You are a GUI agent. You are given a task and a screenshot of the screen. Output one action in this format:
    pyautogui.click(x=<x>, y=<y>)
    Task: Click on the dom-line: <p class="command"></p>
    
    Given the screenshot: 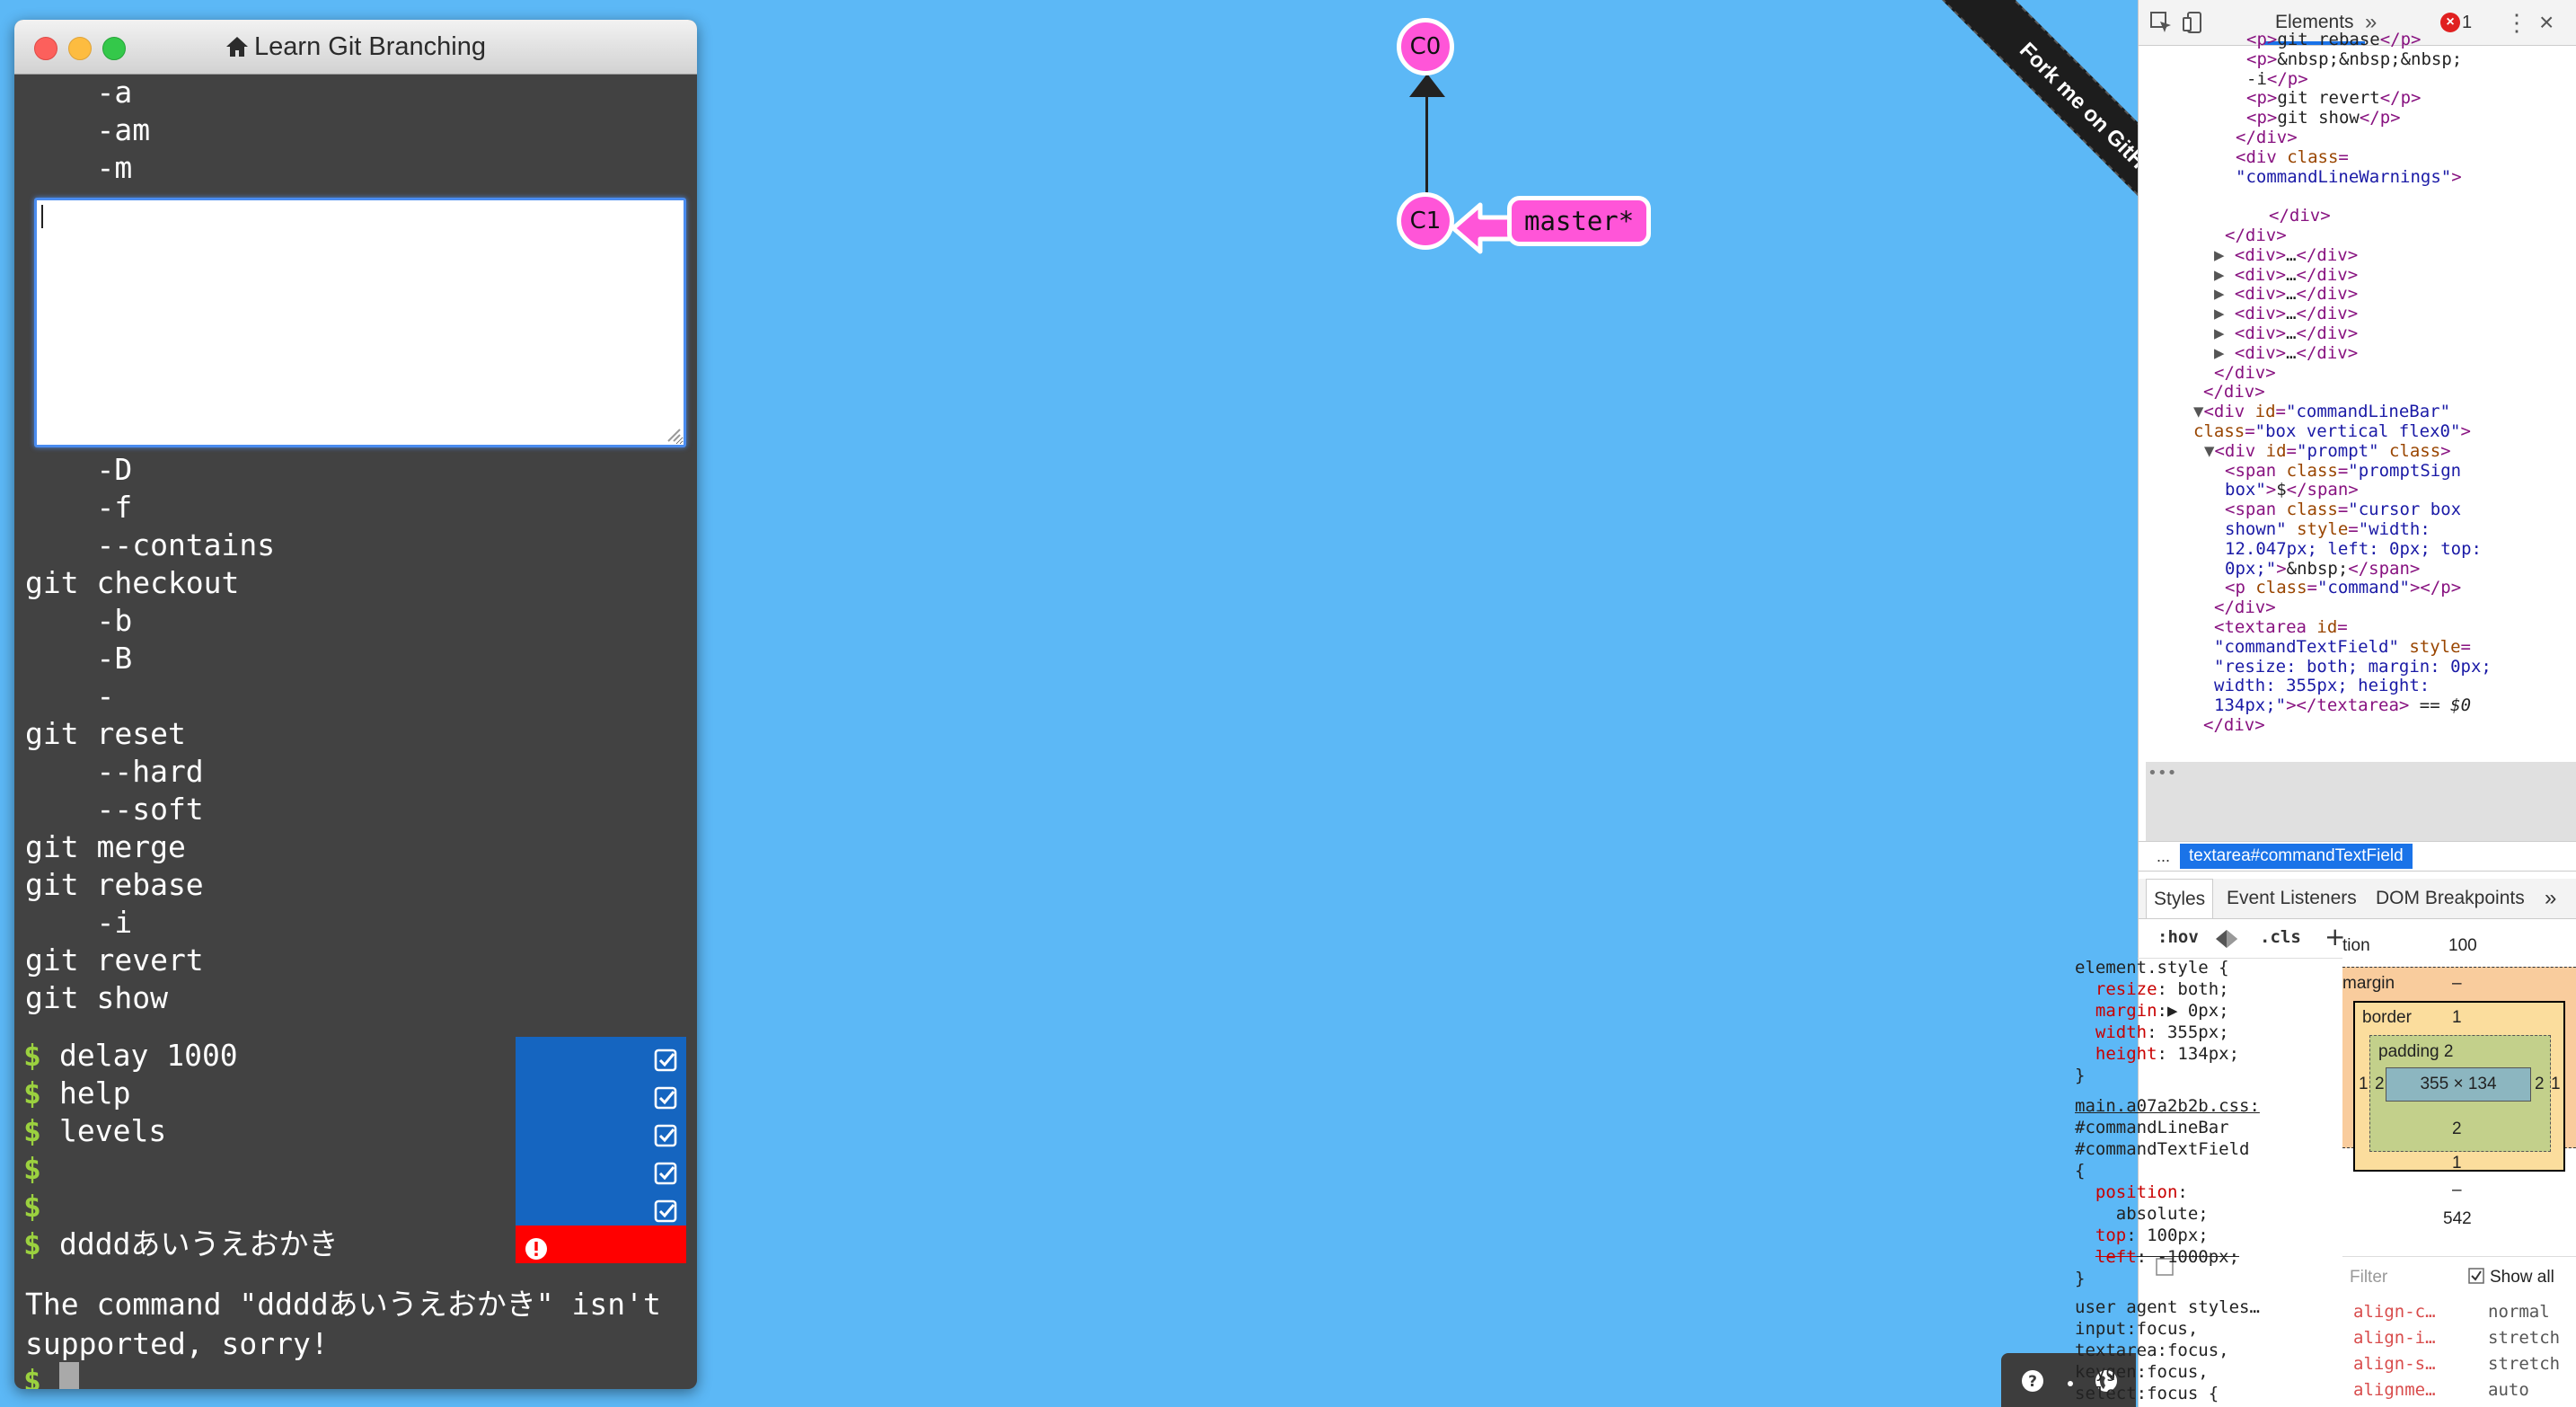 What is the action you would take?
    pyautogui.click(x=2343, y=588)
    